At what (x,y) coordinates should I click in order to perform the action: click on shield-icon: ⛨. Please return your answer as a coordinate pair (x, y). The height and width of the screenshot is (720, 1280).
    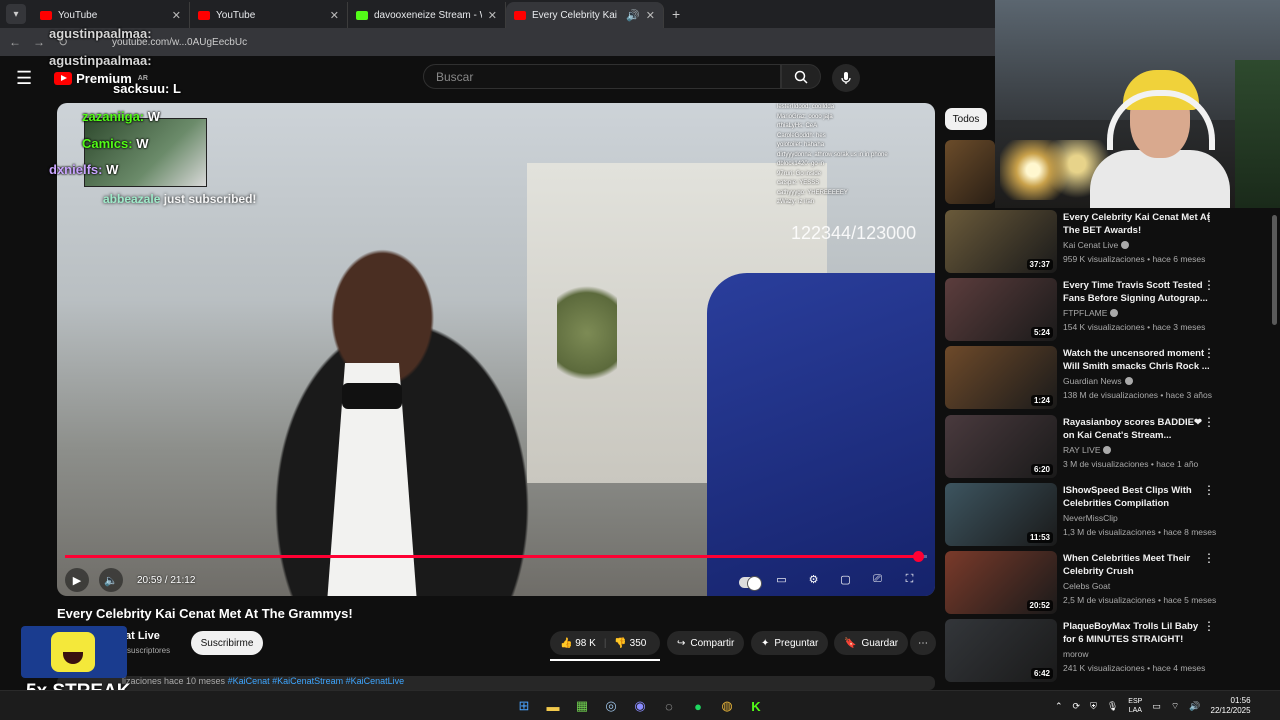
    Looking at the image, I should click on (1093, 706).